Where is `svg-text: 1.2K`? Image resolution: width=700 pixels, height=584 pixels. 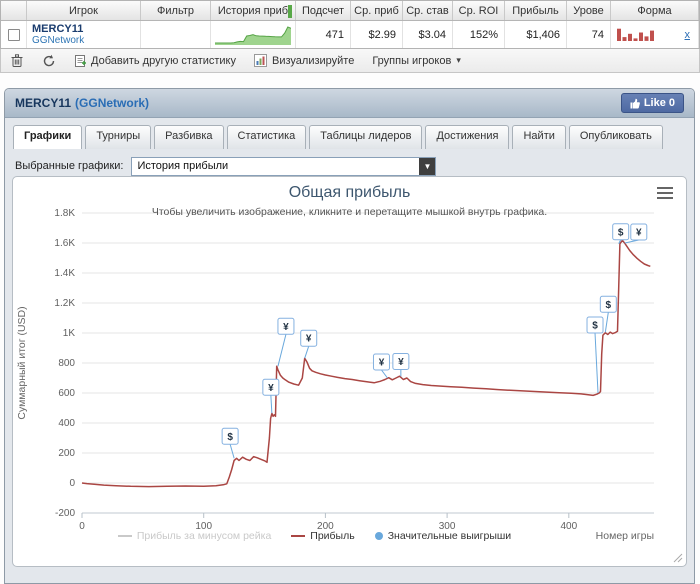
svg-text: 1.2K is located at coordinates (64, 303).